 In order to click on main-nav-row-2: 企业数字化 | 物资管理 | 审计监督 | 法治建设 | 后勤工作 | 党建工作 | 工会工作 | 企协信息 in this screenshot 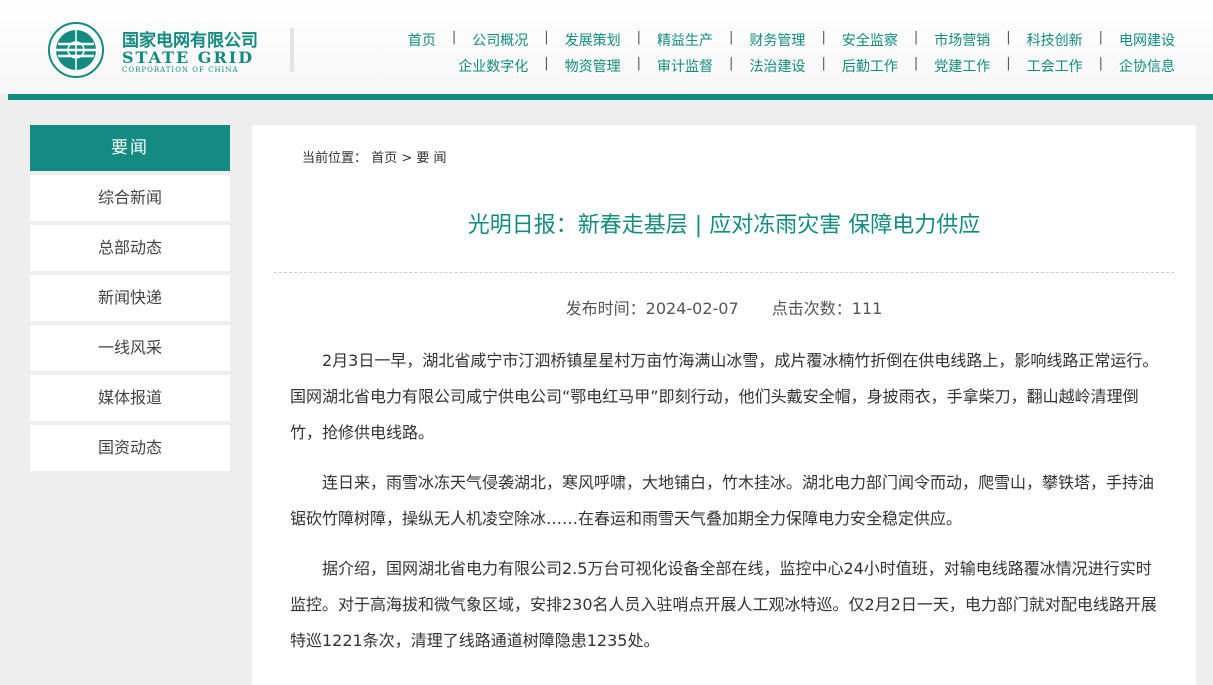, I will do `click(755, 66)`.